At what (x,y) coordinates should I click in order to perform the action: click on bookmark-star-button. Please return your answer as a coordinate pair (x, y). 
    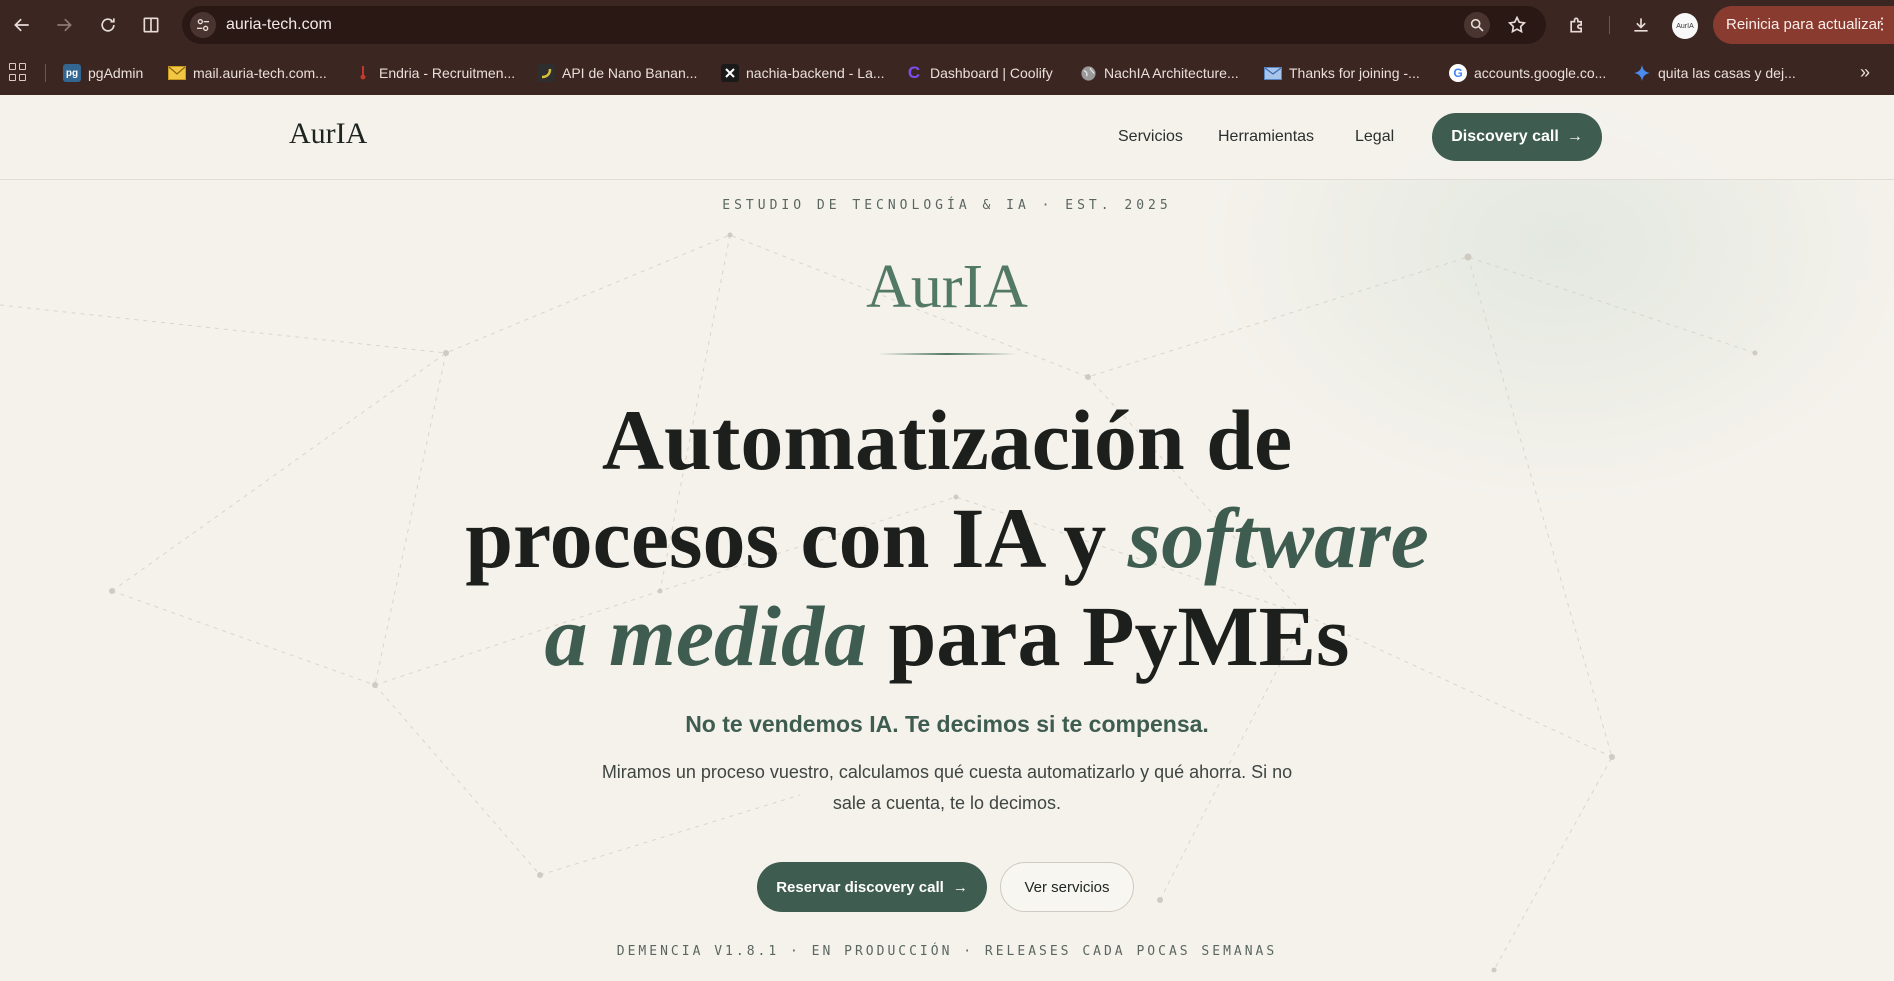
    Looking at the image, I should click on (1517, 25).